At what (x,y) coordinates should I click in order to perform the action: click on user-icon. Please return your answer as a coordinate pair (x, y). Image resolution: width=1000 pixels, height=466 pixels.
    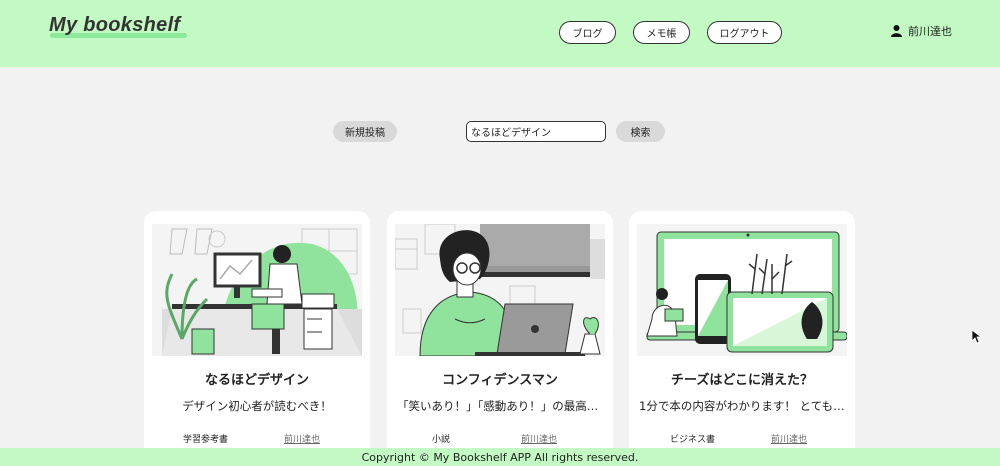
    Looking at the image, I should click on (896, 31).